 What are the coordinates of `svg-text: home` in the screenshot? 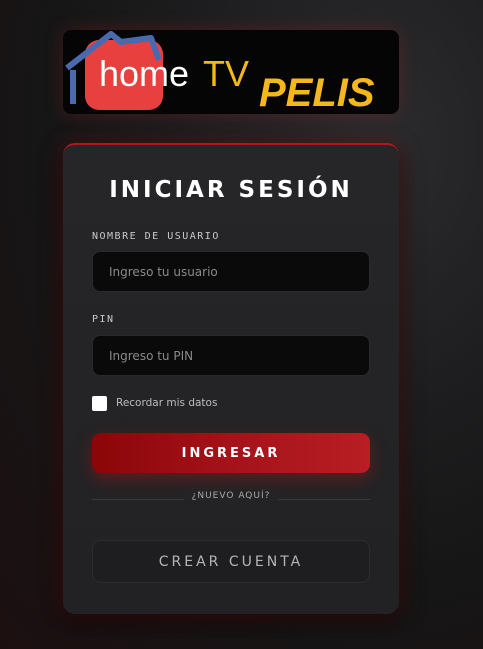 It's located at (144, 73).